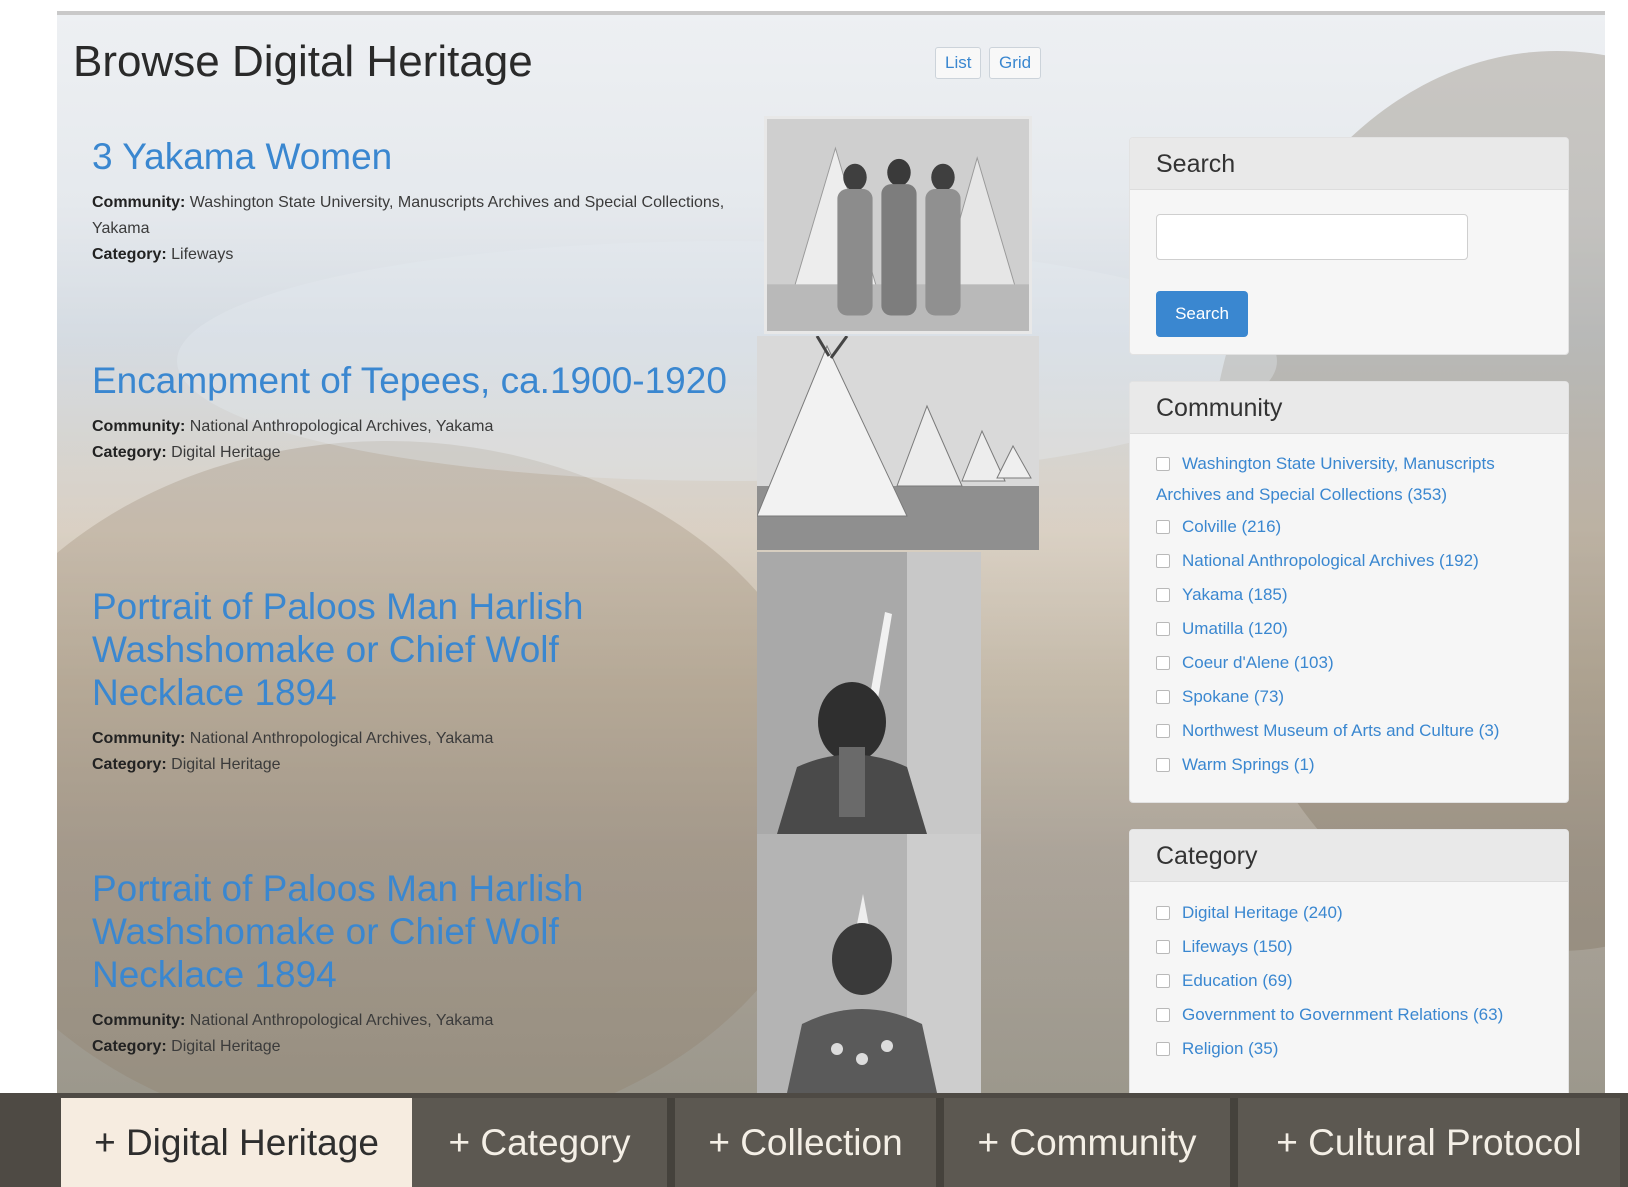 The image size is (1628, 1187). I want to click on community-facet-option: Yakama (185), so click(1349, 595).